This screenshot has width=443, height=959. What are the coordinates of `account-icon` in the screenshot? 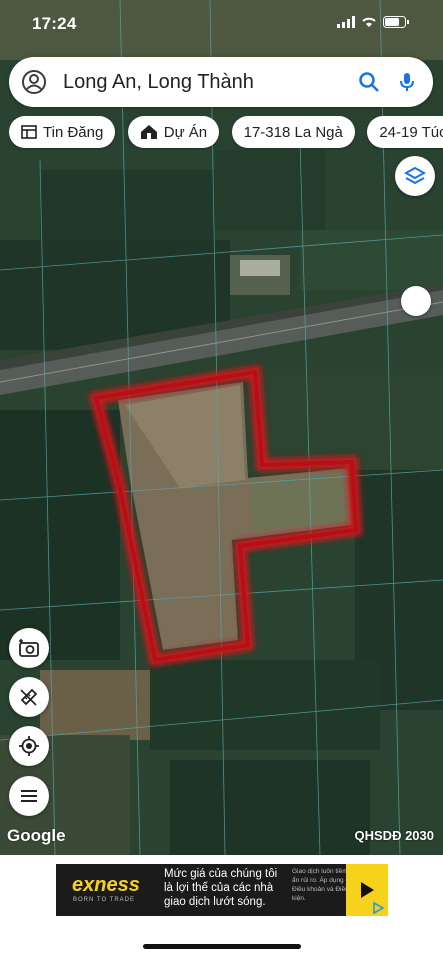 It's located at (34, 82).